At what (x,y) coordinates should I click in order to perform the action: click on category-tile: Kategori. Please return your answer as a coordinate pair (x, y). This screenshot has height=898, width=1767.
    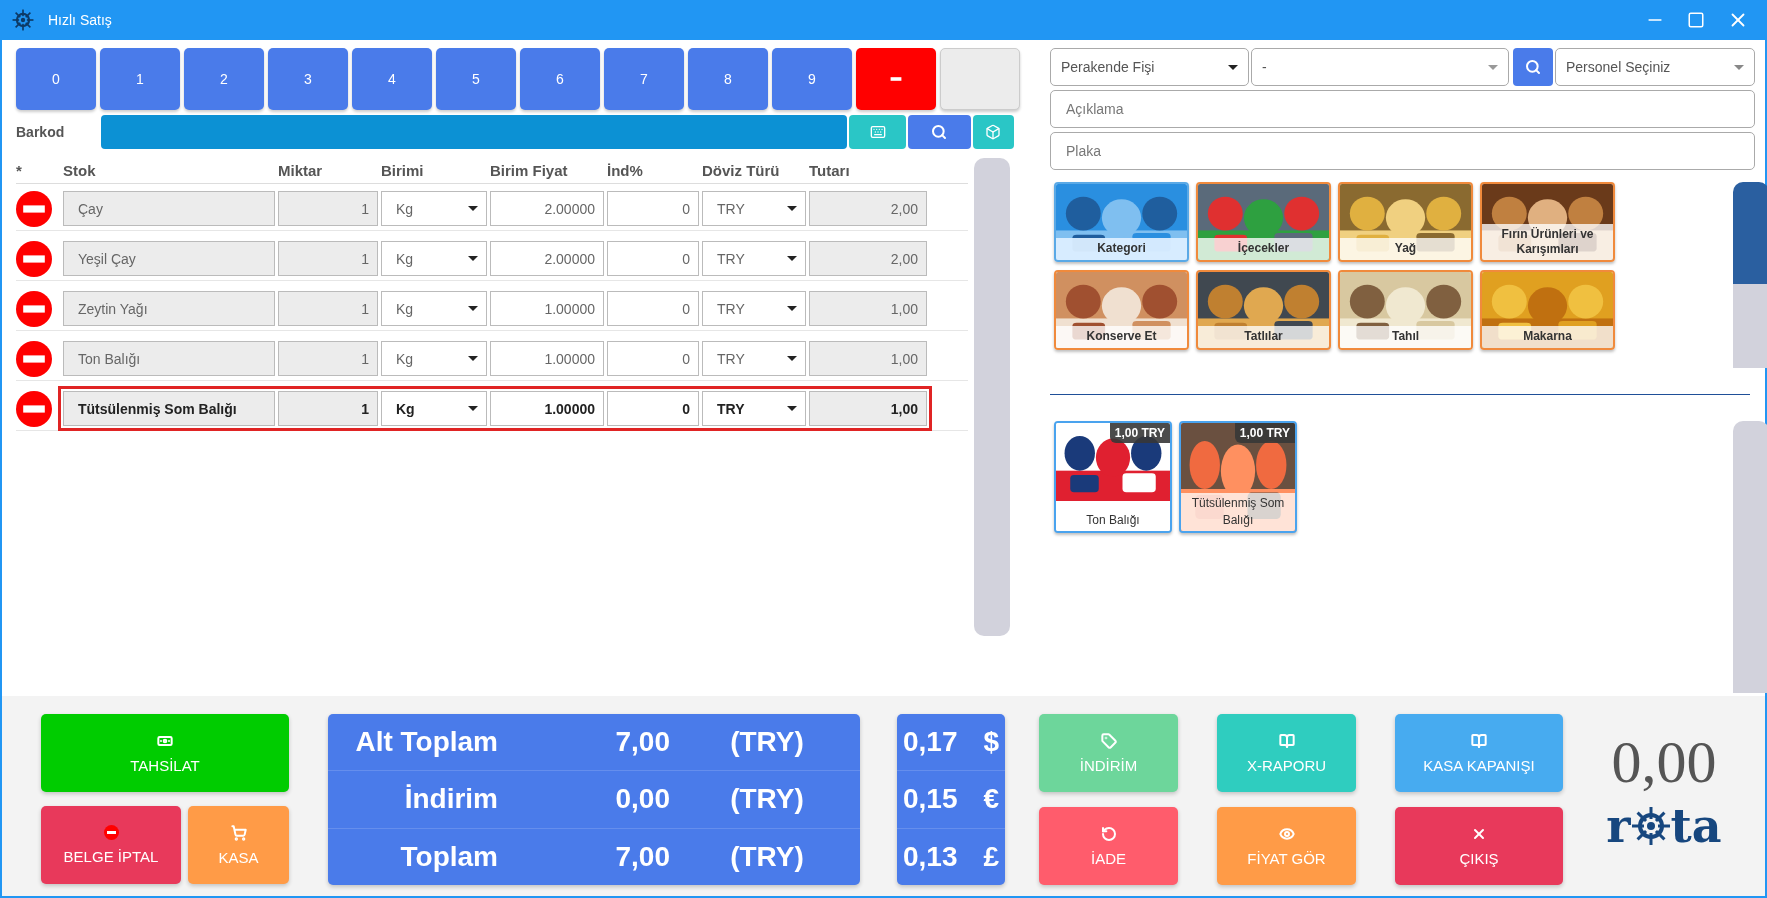
    Looking at the image, I should click on (1121, 222).